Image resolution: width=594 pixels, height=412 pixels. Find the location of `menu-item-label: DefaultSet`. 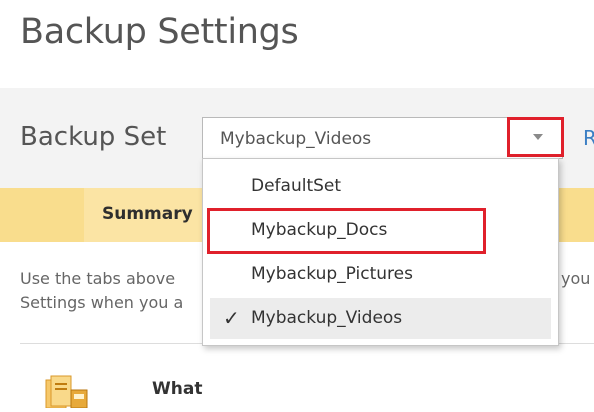

menu-item-label: DefaultSet is located at coordinates (296, 186).